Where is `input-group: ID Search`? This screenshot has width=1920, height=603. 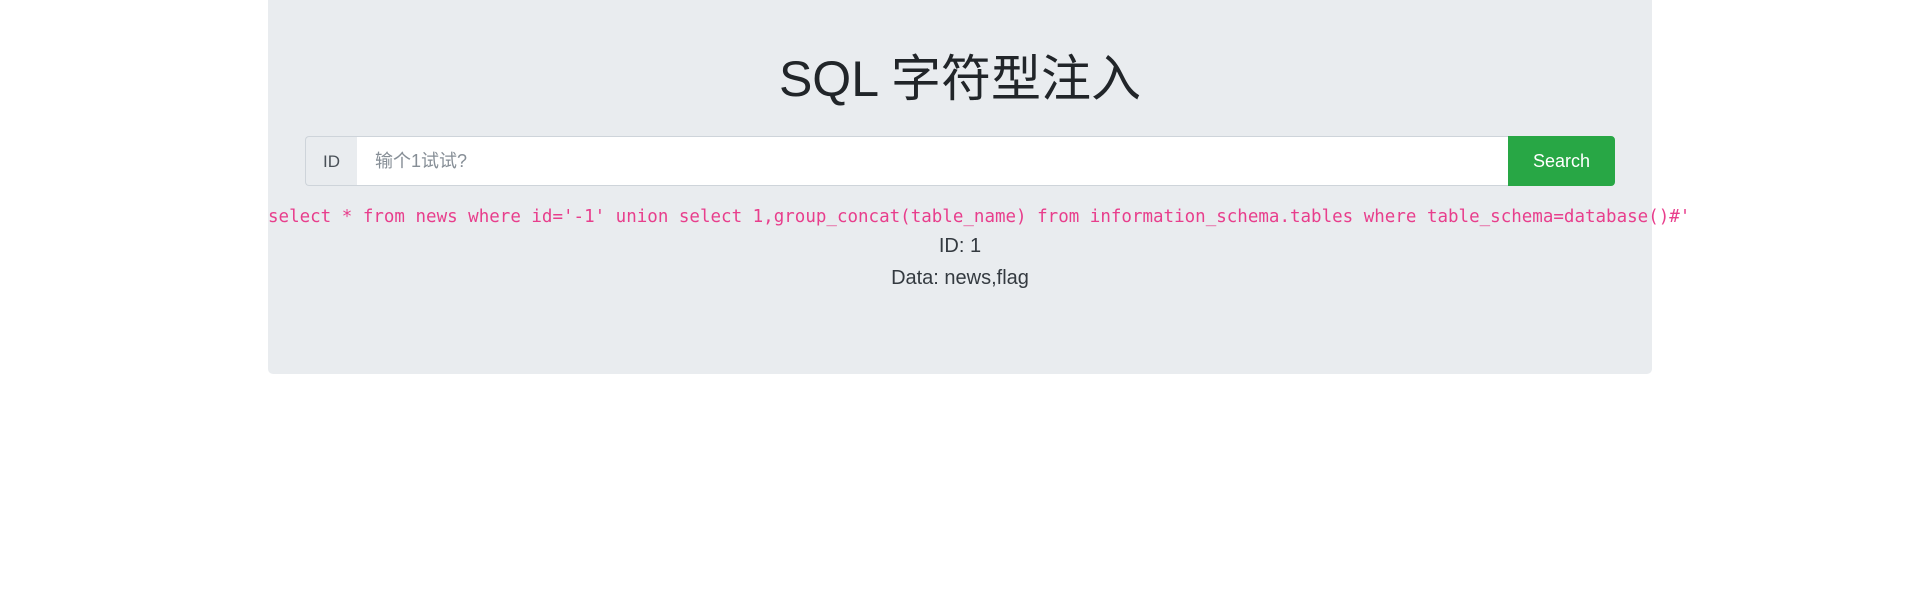 input-group: ID Search is located at coordinates (960, 161).